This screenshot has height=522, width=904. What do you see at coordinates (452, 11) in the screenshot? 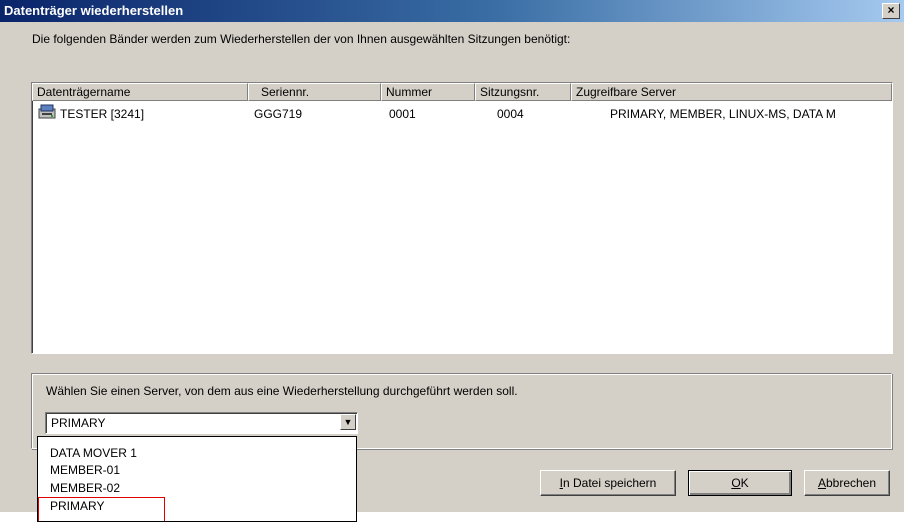
I see `title-bar: Datenträger wiederherstellen ×` at bounding box center [452, 11].